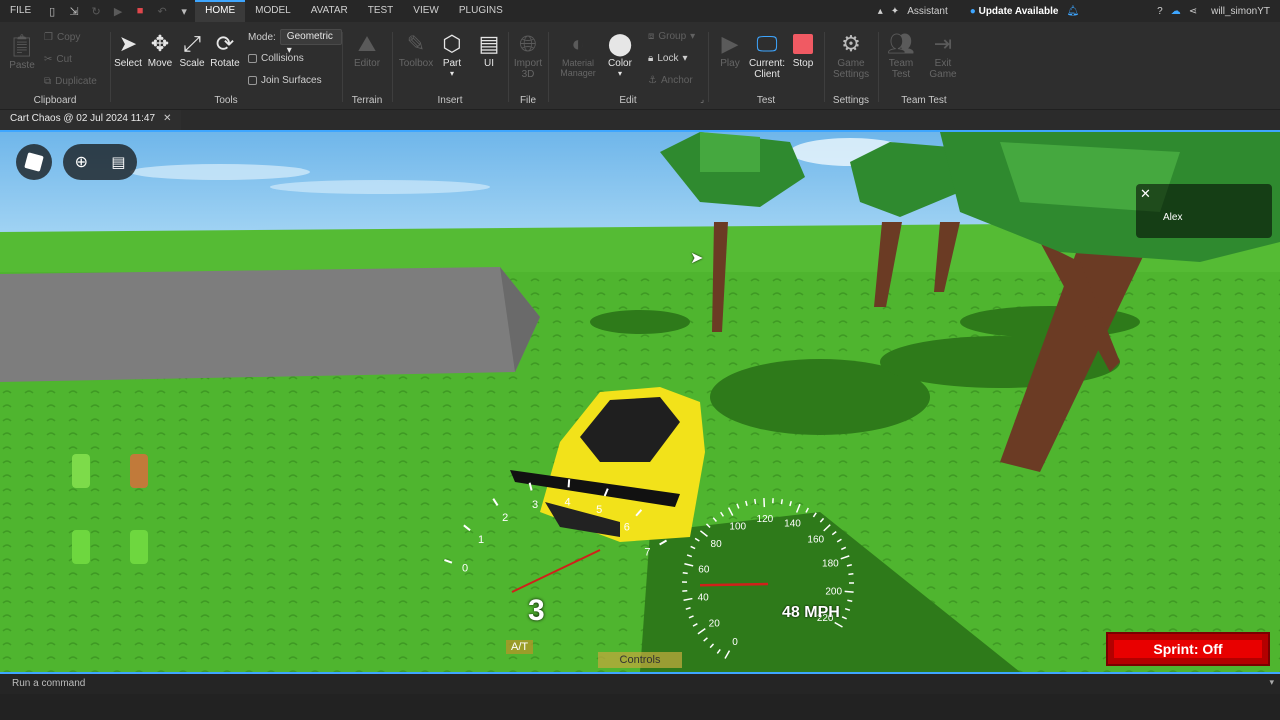 This screenshot has width=1280, height=720. I want to click on collisions-checkbox, so click(252, 58).